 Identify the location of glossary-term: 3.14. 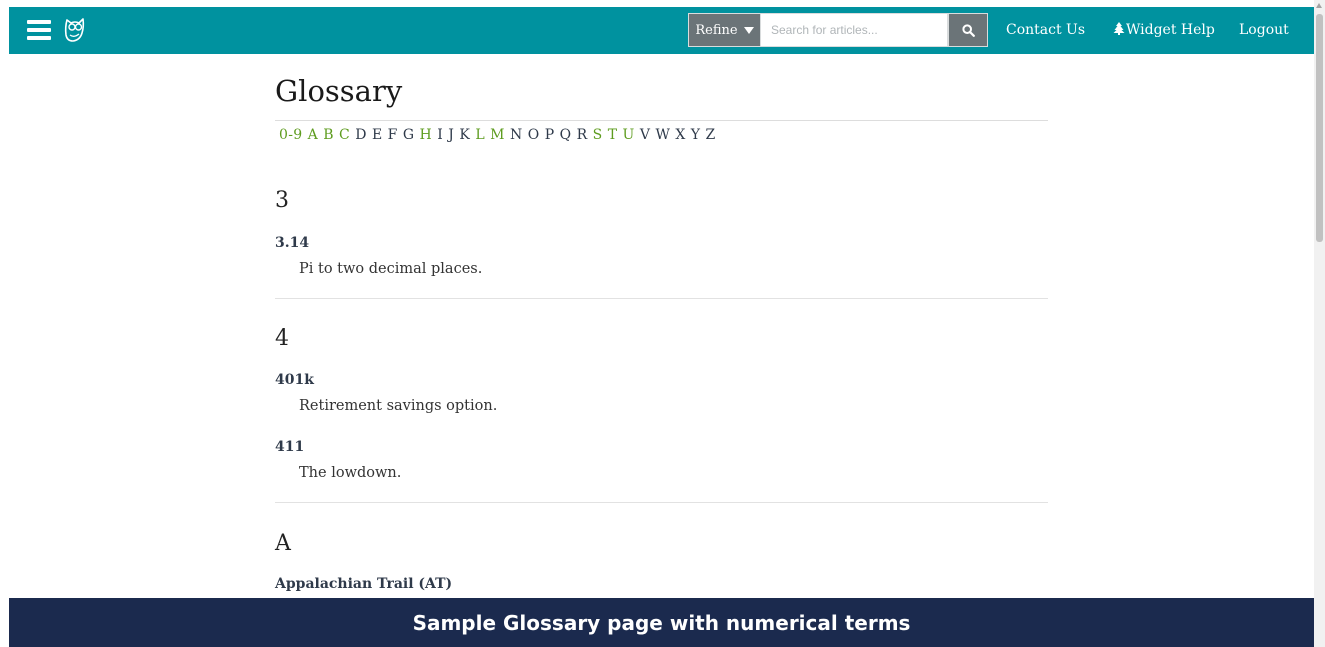
(292, 243).